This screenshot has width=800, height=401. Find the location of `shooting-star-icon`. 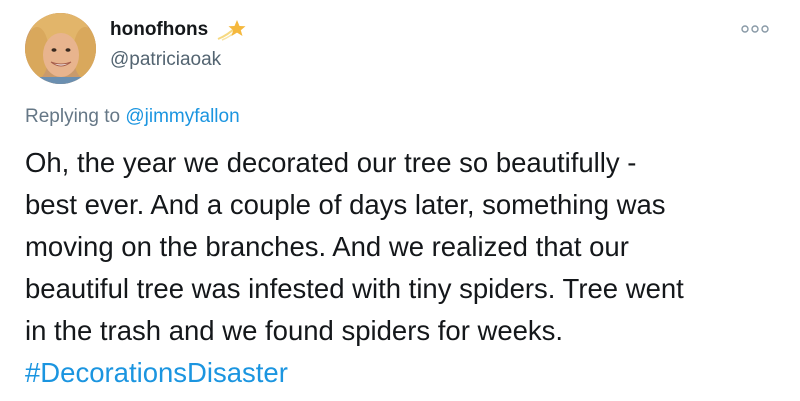

shooting-star-icon is located at coordinates (231, 30).